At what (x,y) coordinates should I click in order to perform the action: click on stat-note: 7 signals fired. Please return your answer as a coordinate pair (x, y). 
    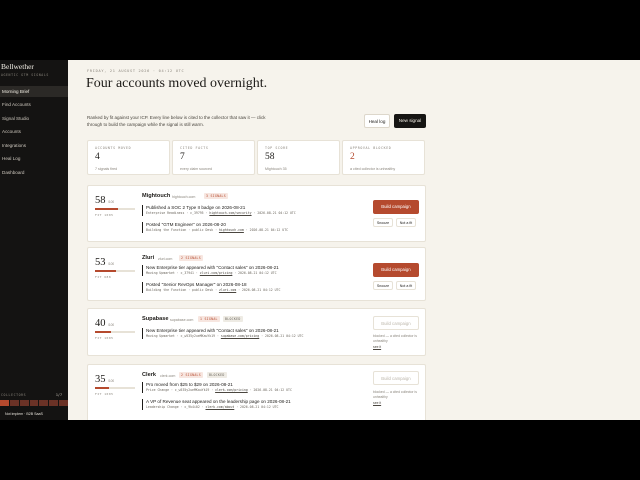
    Looking at the image, I should click on (106, 169).